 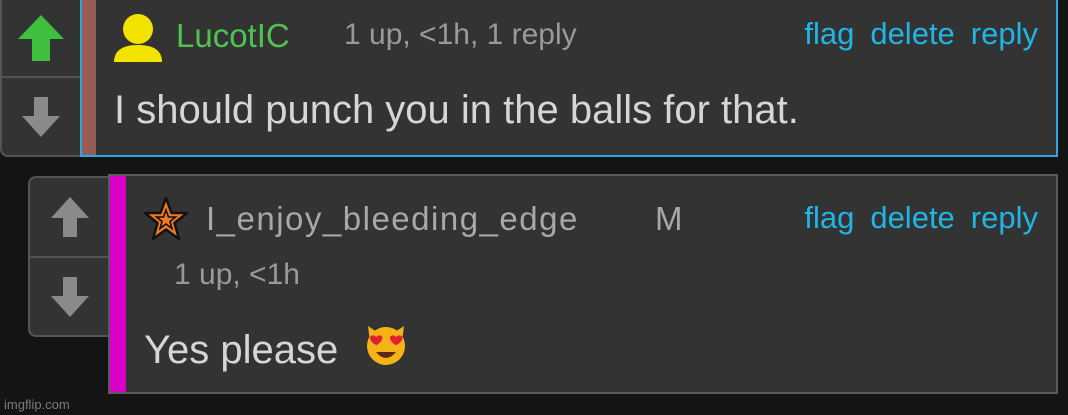 I want to click on star-icon, so click(x=166, y=218).